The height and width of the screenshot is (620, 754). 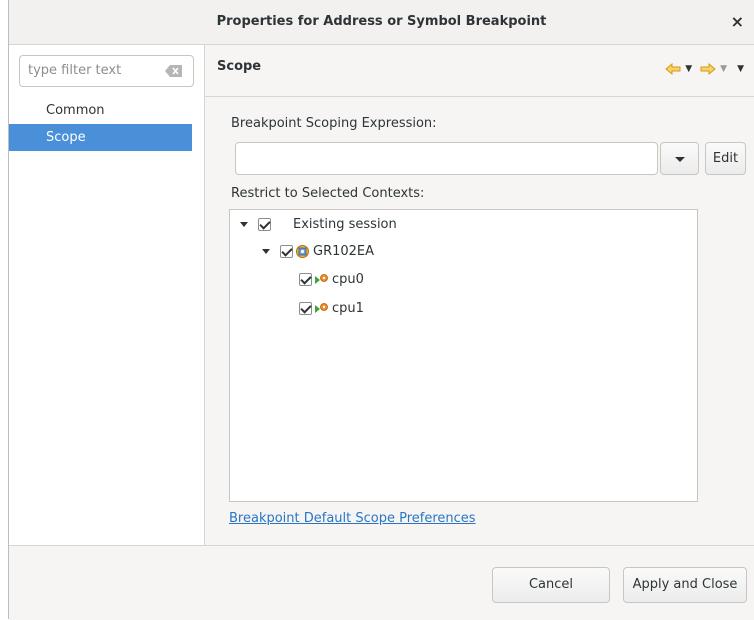 I want to click on tree-row-target: GR102EA, so click(x=318, y=251).